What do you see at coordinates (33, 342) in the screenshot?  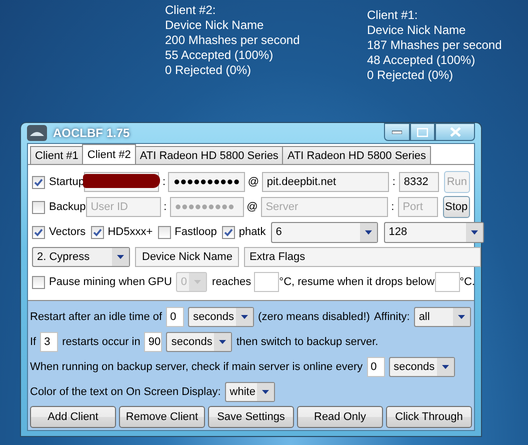 I see `failover-text: If` at bounding box center [33, 342].